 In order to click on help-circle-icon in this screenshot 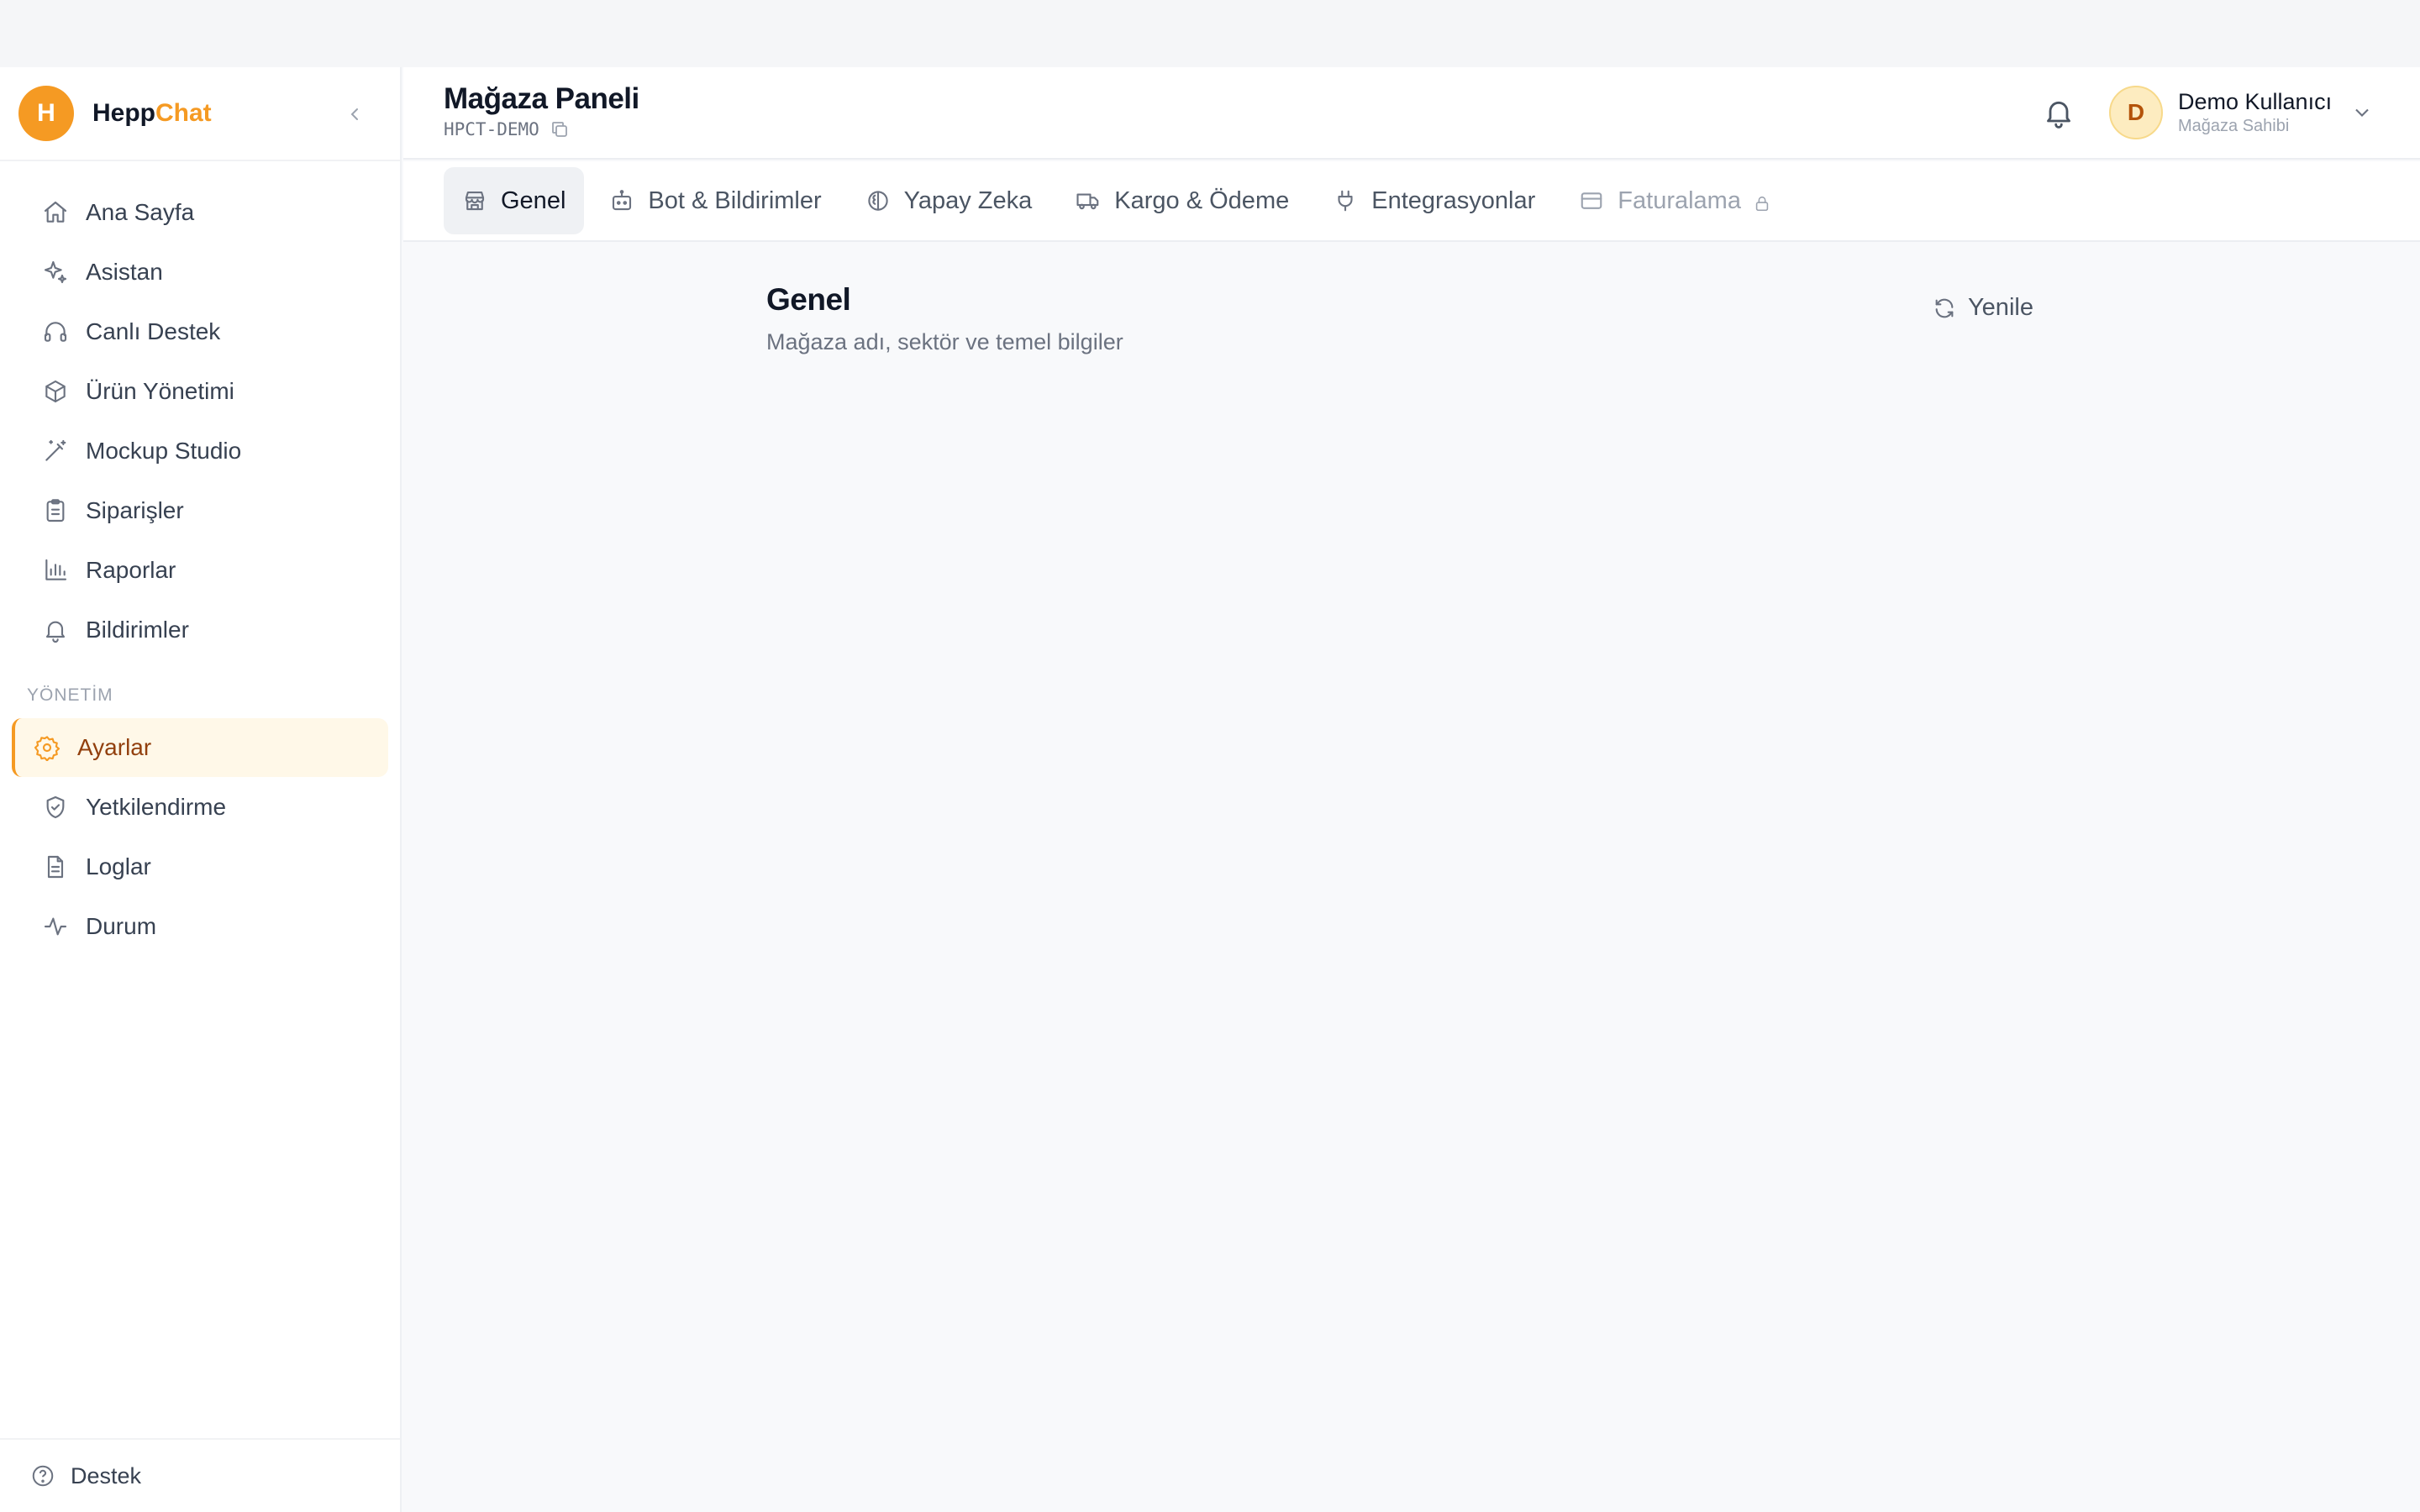, I will do `click(43, 1476)`.